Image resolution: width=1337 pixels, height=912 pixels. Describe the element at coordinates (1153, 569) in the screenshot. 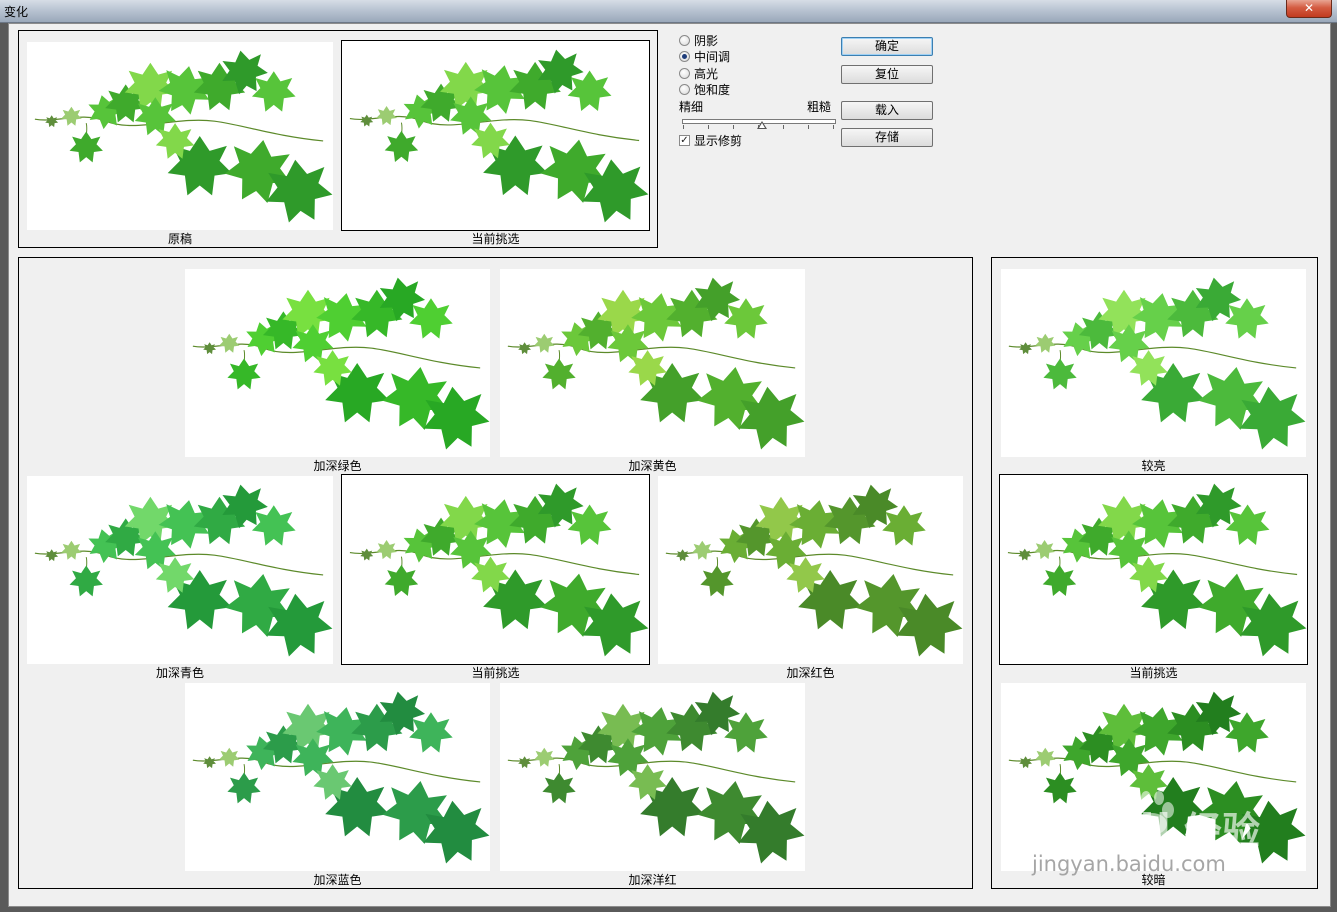

I see `right-current-thumbnail` at that location.